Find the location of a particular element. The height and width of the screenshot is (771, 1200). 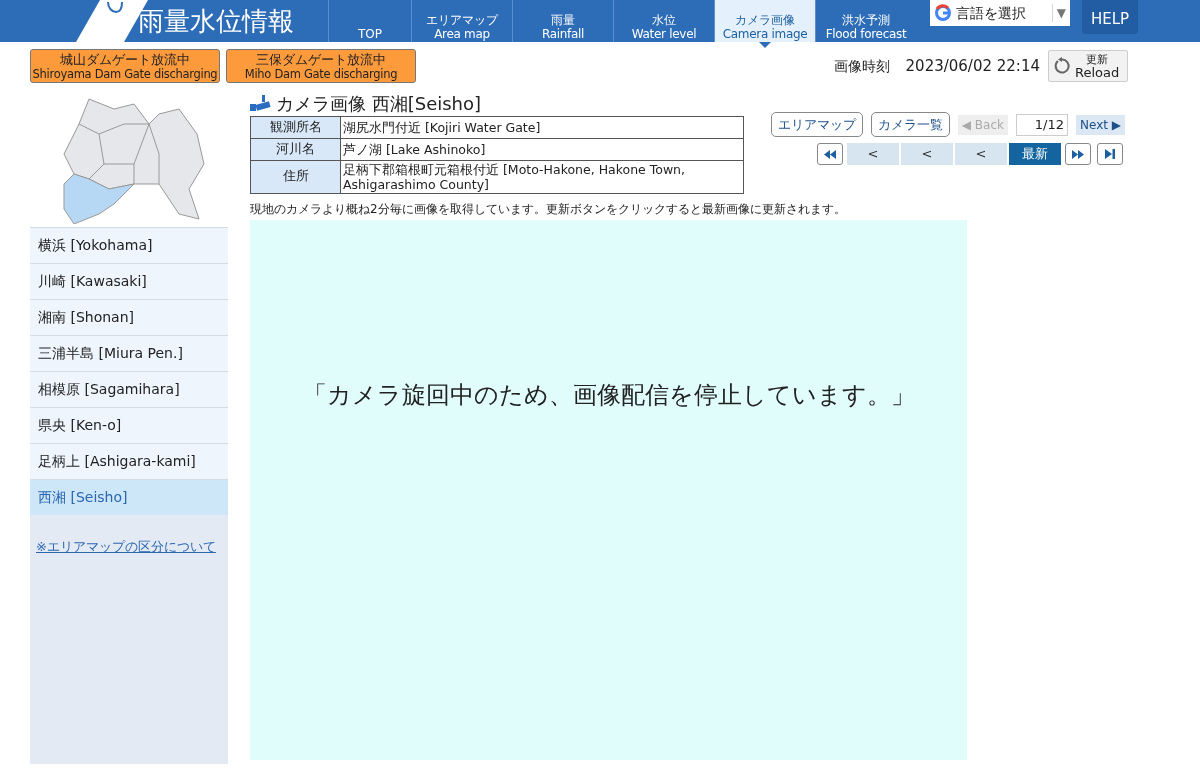

alert-badge: 城山ダムゲート放流中 Shiroyama Dam Gate discharging is located at coordinates (125, 66).